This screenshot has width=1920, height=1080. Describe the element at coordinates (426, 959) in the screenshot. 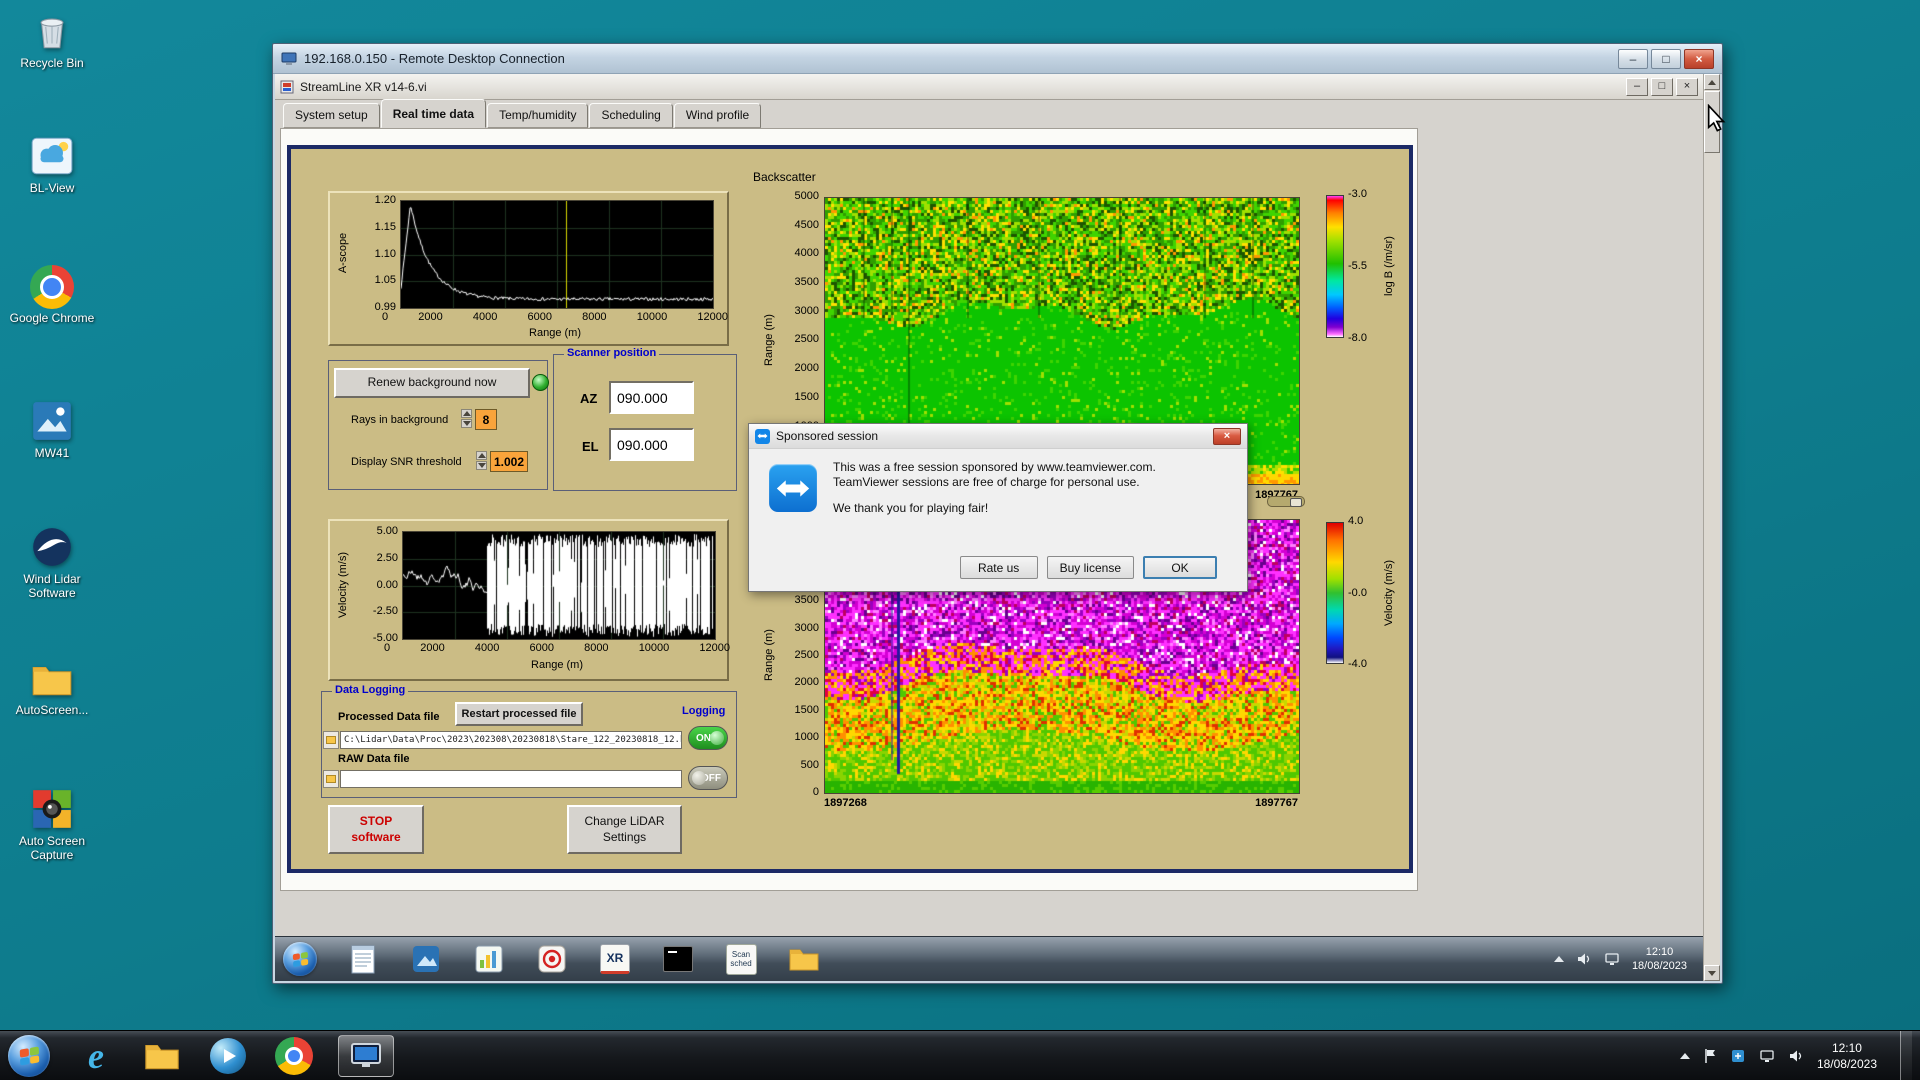

I see `remote-taskbar-item-app-blue` at that location.